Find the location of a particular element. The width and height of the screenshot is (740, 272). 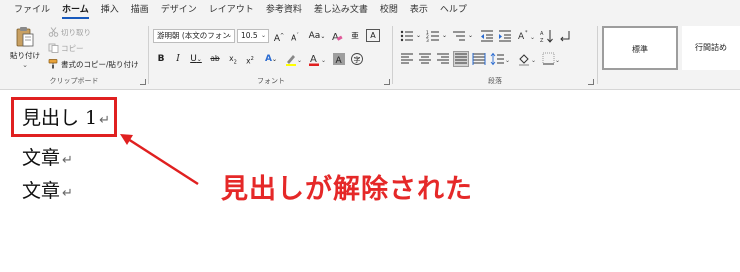

tab-mailings: 差し込み文書 is located at coordinates (341, 10).